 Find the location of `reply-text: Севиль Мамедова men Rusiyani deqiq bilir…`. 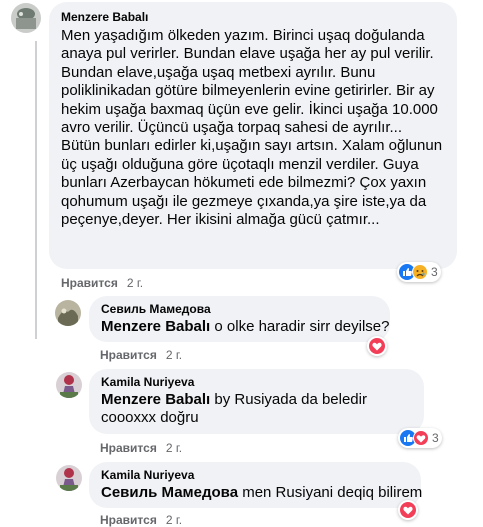

reply-text: Севиль Мамедова men Rusiyani deqiq bilir… is located at coordinates (261, 493).